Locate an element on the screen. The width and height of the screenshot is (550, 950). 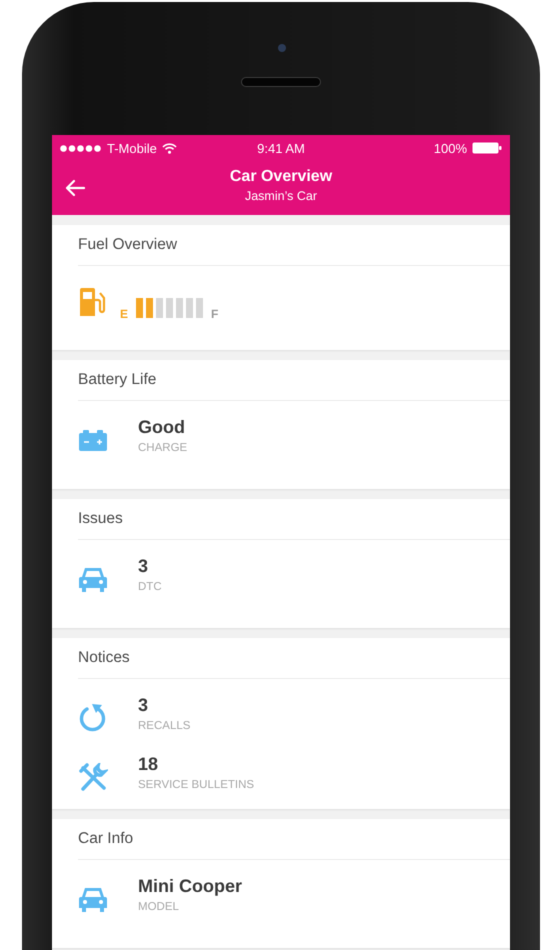
stat-value: Good is located at coordinates (162, 427).